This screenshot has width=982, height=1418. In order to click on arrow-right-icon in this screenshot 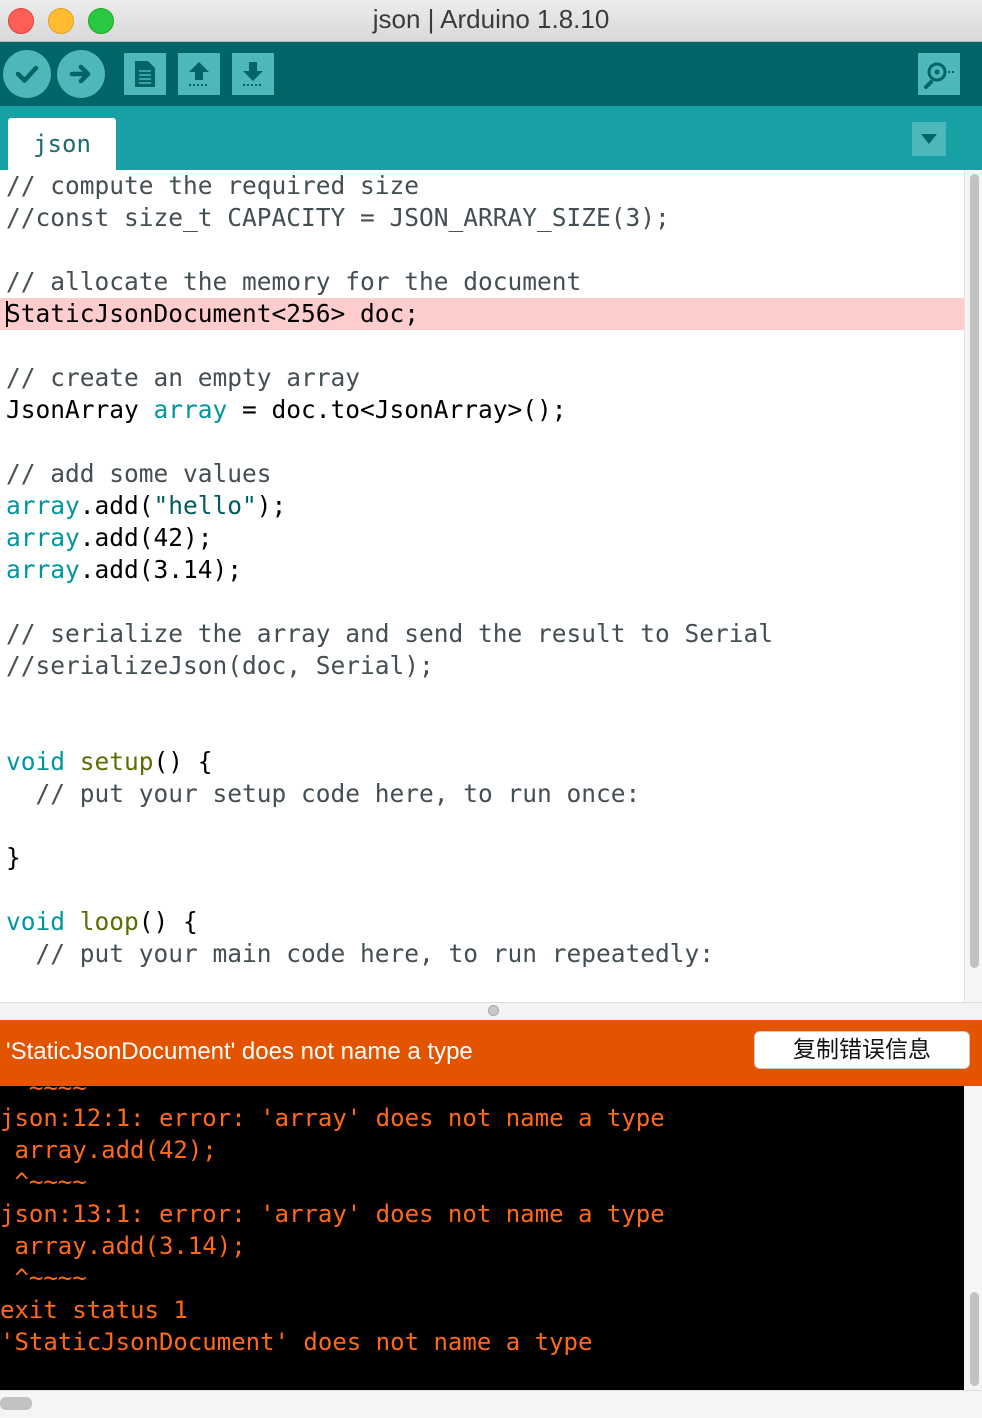, I will do `click(80, 74)`.